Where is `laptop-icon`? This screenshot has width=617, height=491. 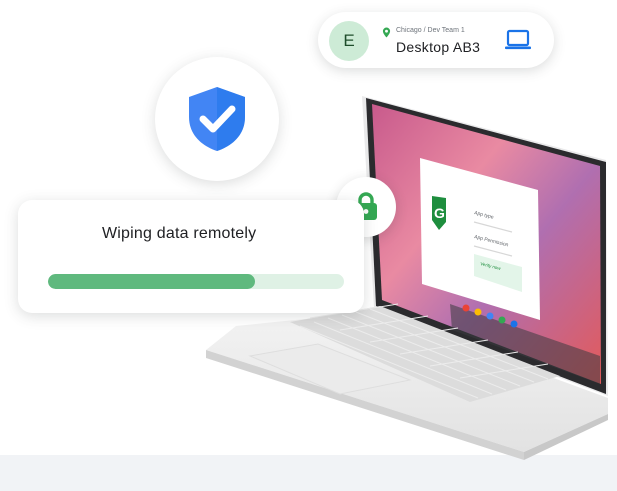
laptop-icon is located at coordinates (518, 39).